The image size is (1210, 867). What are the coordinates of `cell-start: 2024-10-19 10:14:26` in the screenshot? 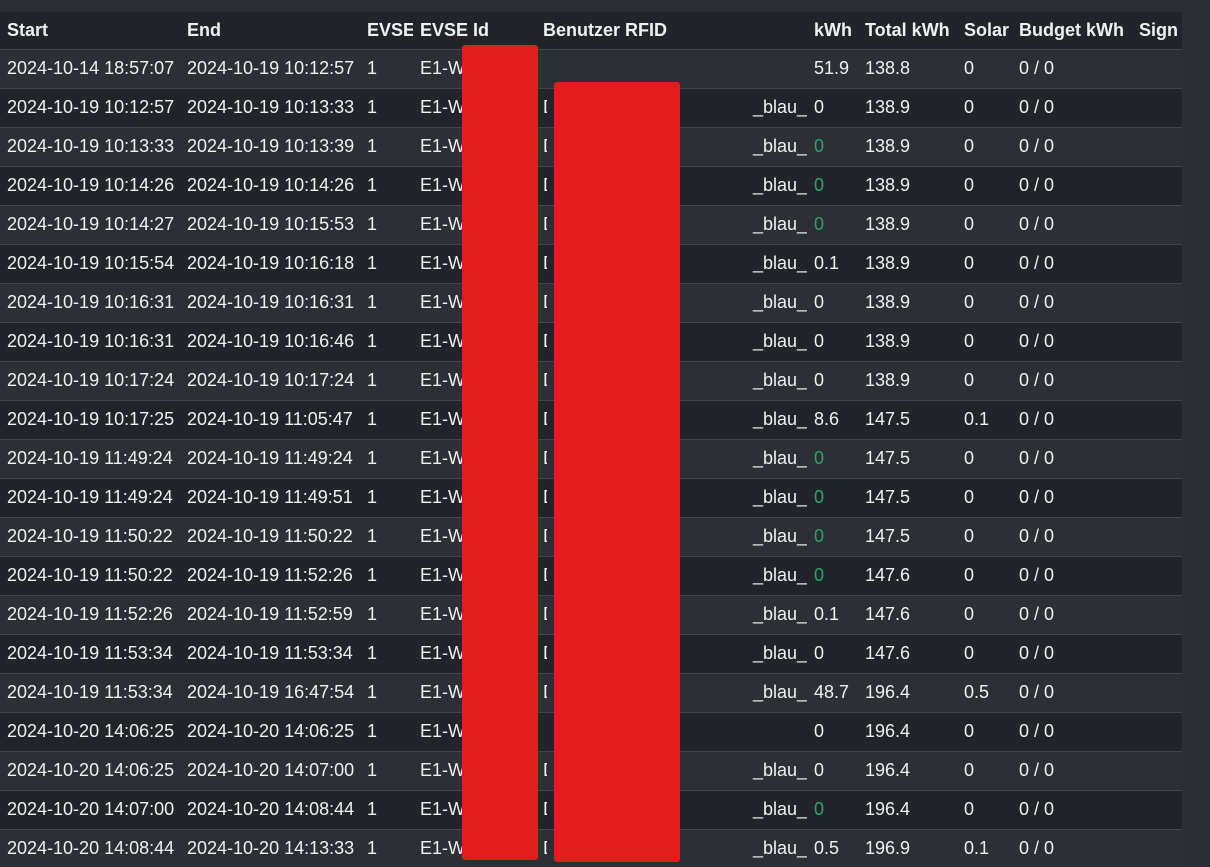 It's located at (91, 185).